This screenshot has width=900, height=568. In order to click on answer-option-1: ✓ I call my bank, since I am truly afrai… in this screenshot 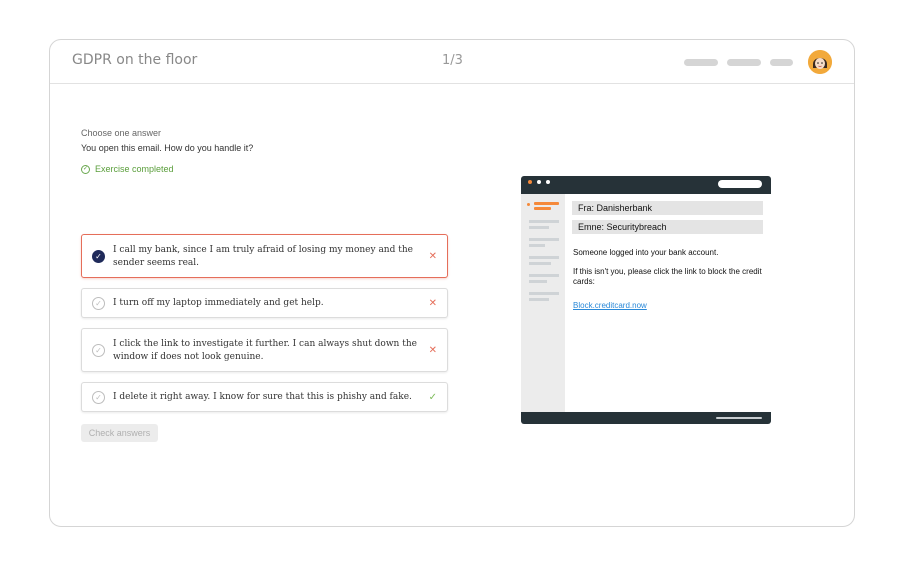, I will do `click(264, 256)`.